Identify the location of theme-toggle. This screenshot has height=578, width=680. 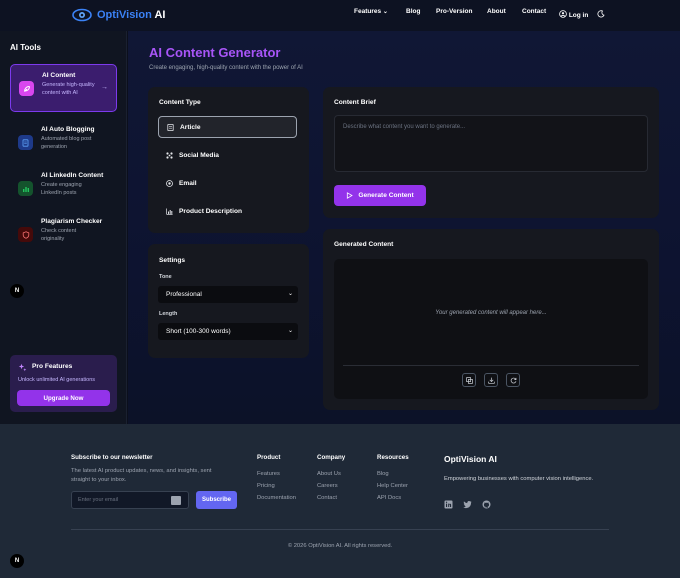
(601, 15).